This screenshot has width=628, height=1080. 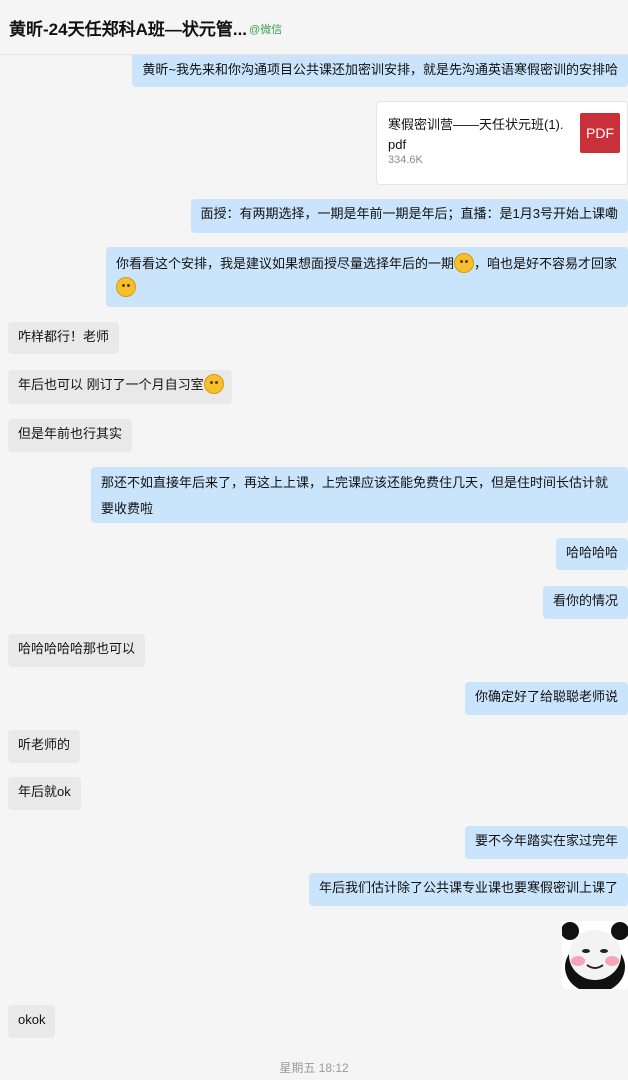 I want to click on message-bubble-sent: 哈哈哈哈, so click(x=591, y=554).